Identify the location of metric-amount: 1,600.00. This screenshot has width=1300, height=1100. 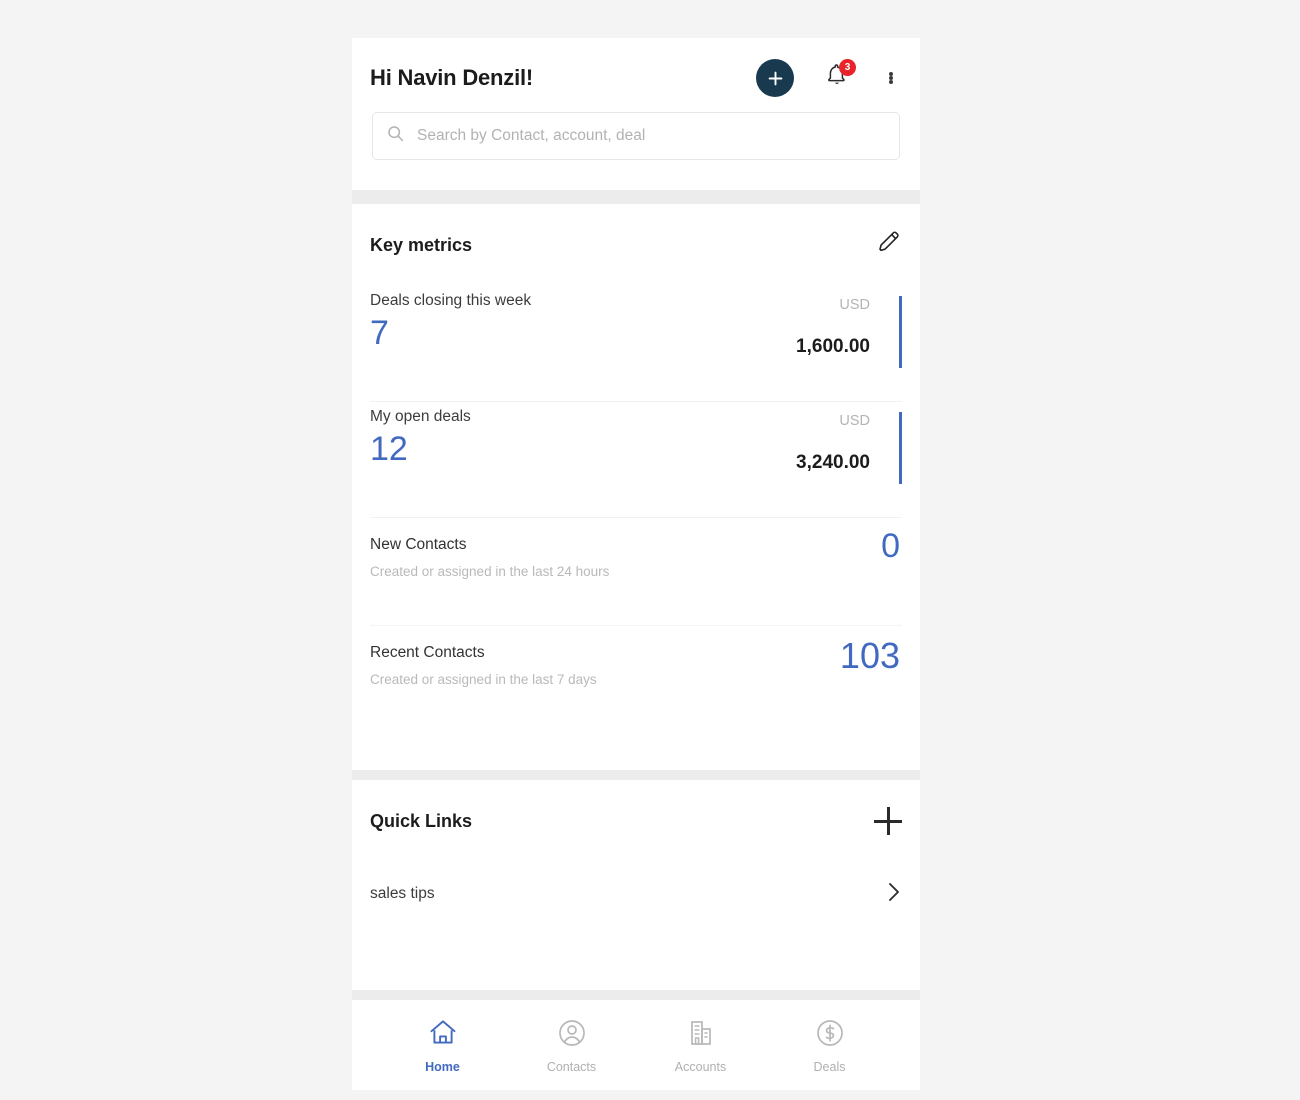
(833, 346).